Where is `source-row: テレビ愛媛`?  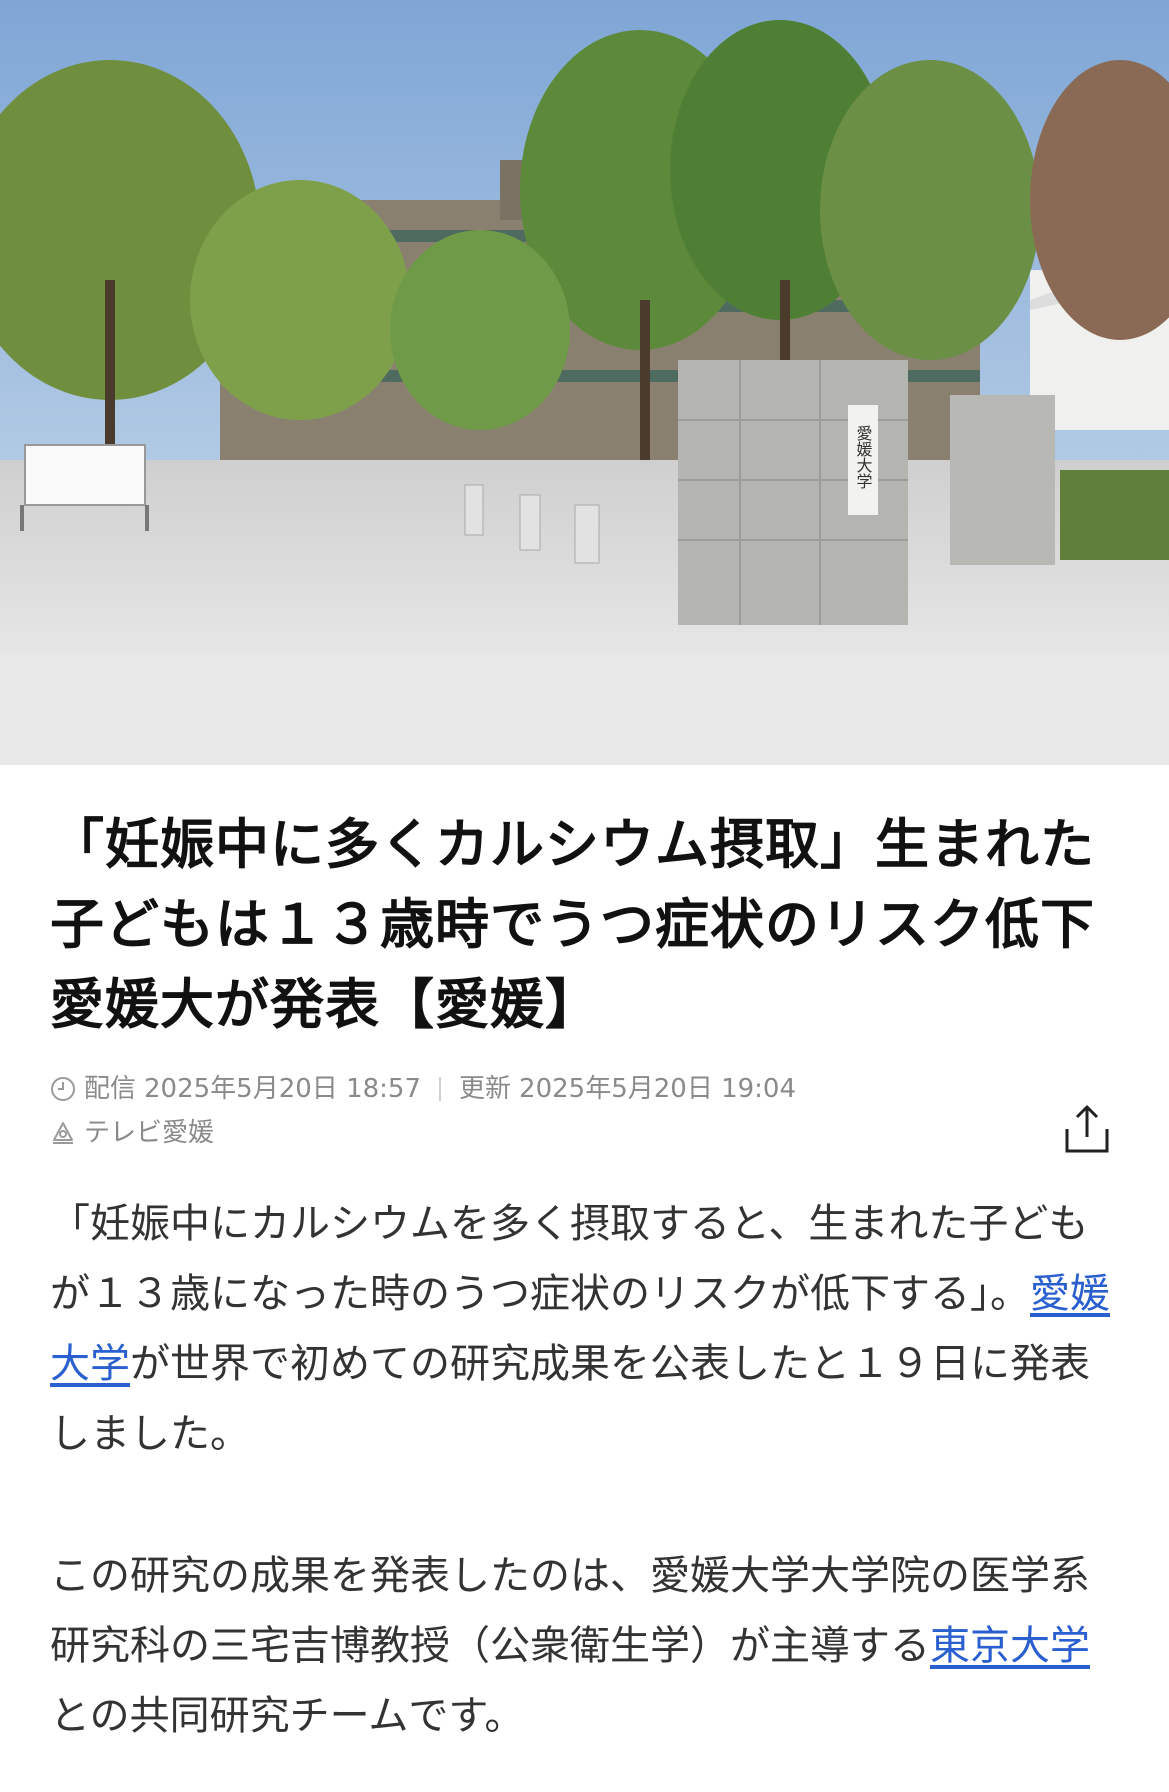 source-row: テレビ愛媛 is located at coordinates (581, 1133).